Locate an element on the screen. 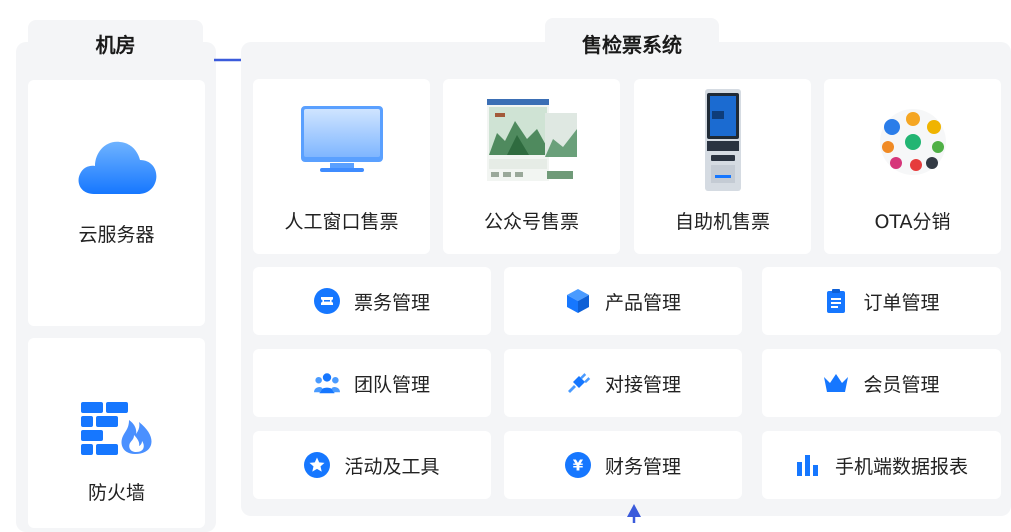 The height and width of the screenshot is (532, 1011). module-activities-tools: 活动及工具 is located at coordinates (372, 465).